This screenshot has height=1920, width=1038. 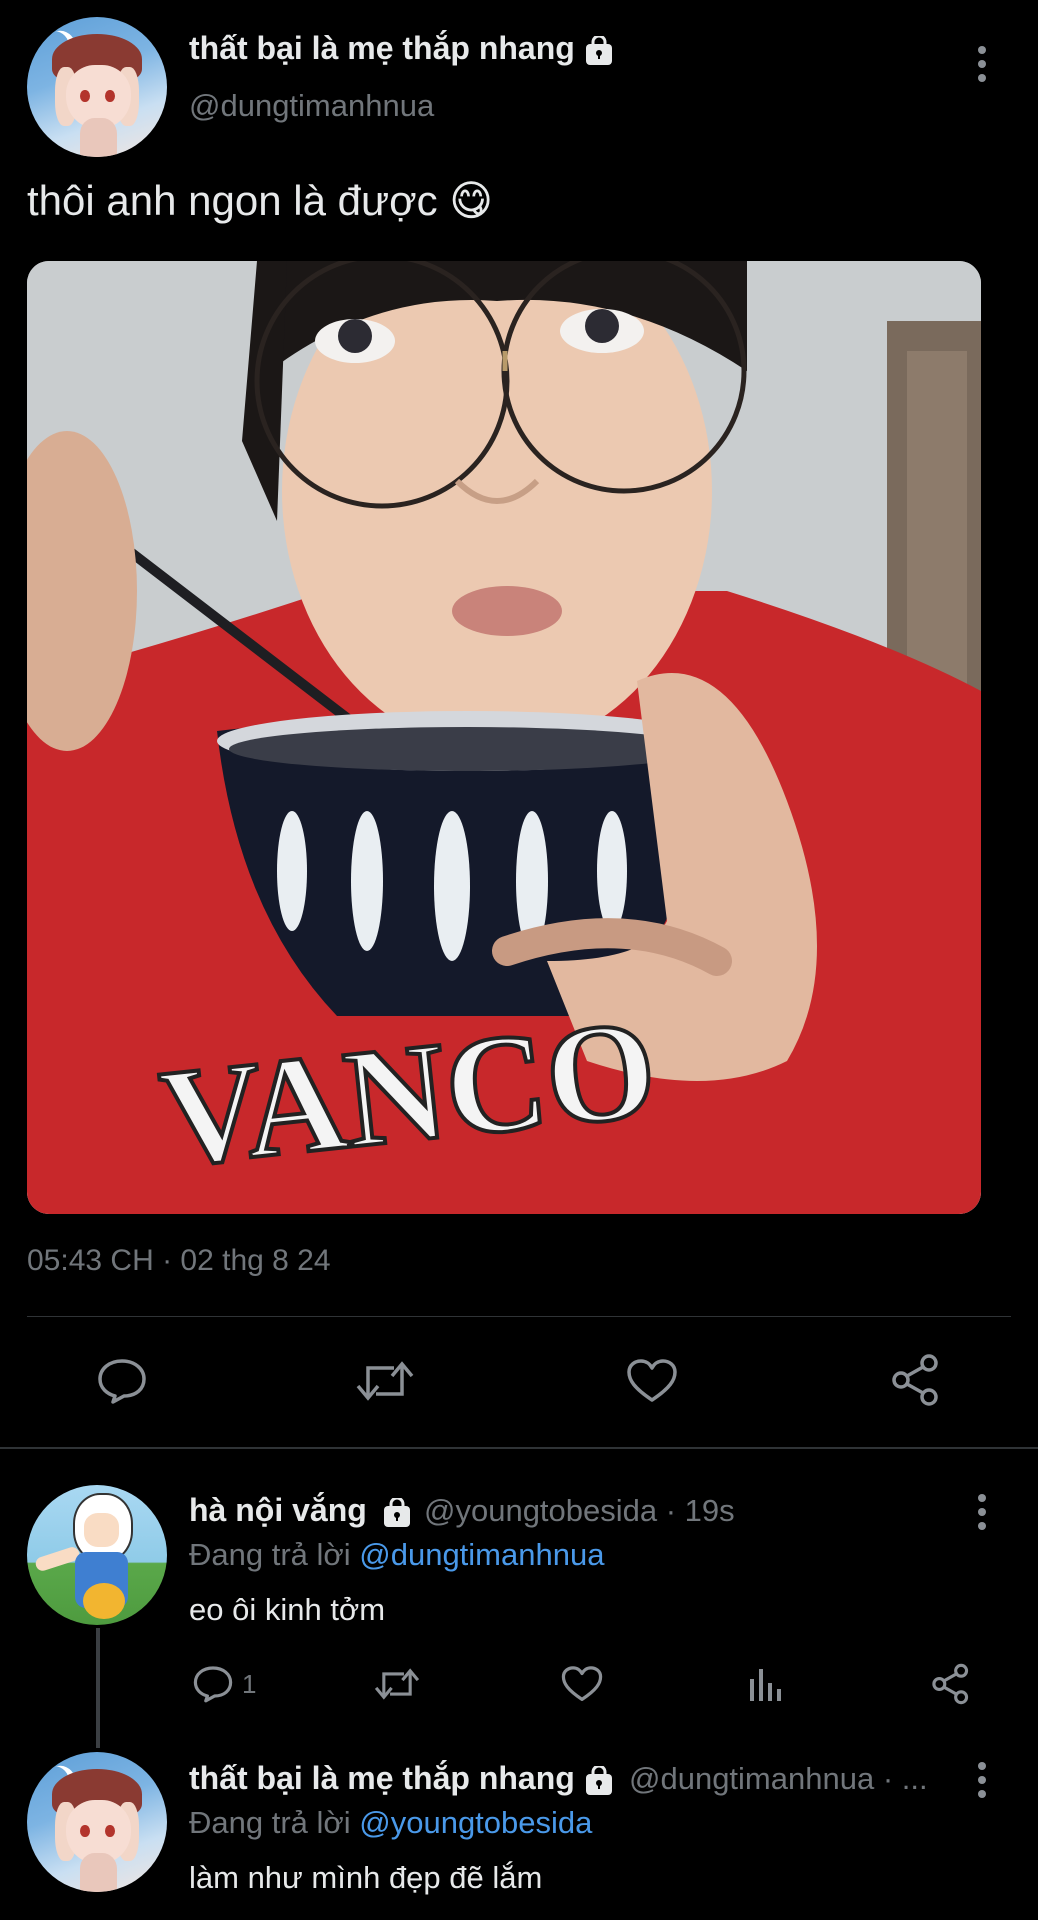 I want to click on mention-link: @youngtobesida, so click(x=475, y=1822).